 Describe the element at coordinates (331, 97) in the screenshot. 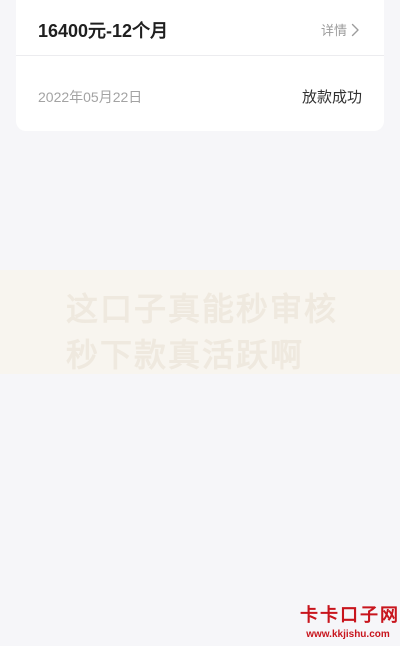

I see `loan-status: 放款成功` at that location.